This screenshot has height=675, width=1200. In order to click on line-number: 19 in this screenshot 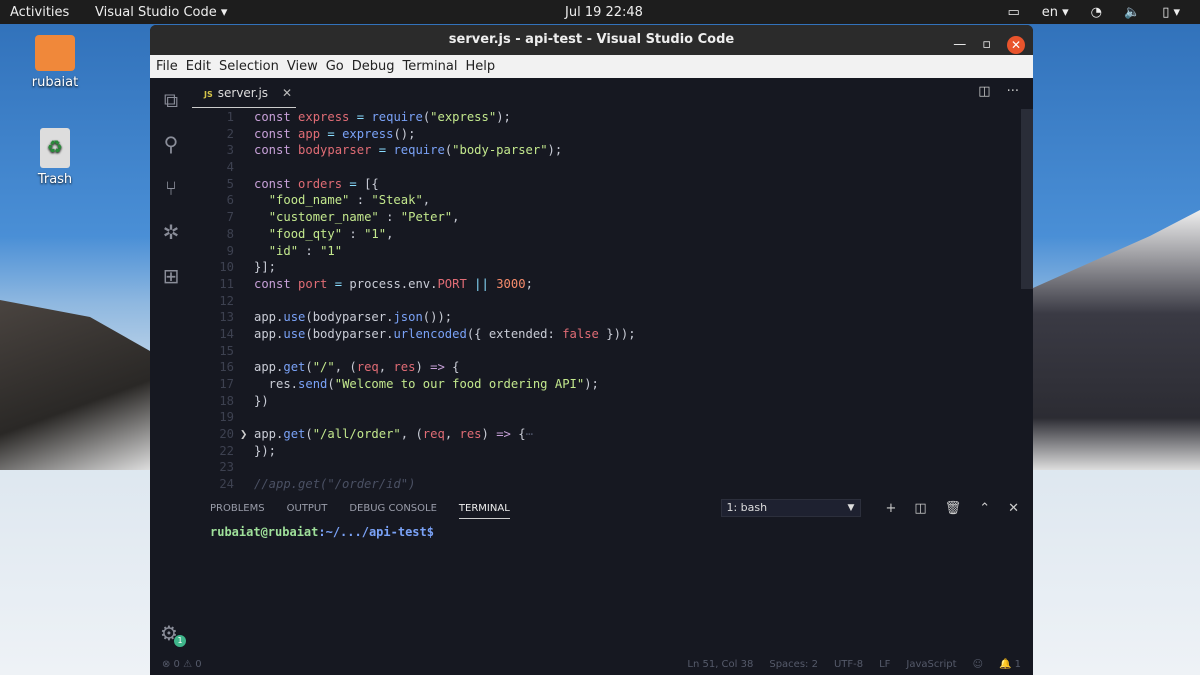, I will do `click(226, 417)`.